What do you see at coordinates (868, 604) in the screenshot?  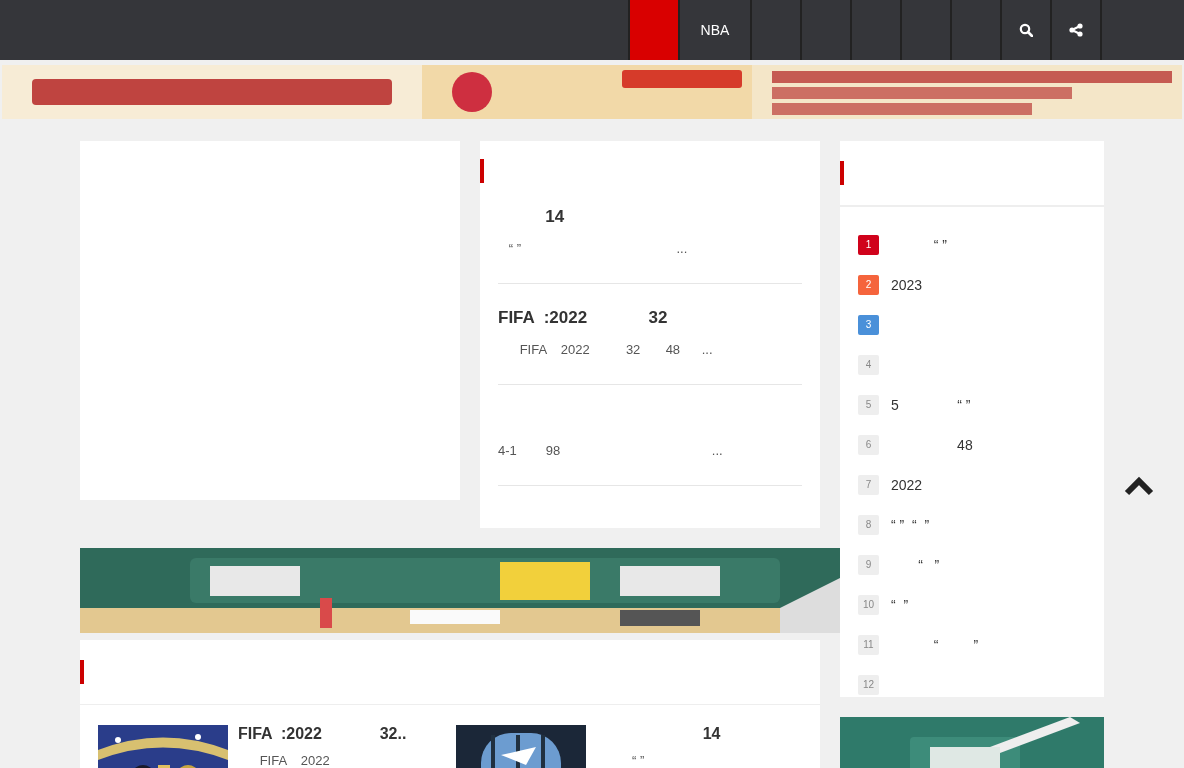 I see `rank-badge: 10` at bounding box center [868, 604].